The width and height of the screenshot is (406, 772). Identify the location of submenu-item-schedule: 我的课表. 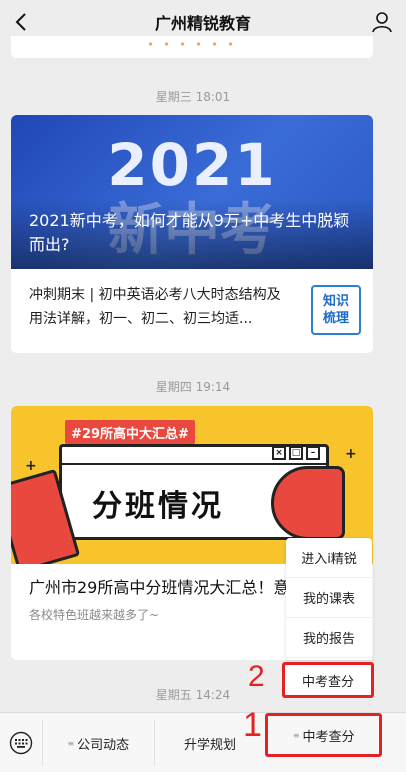
(329, 598).